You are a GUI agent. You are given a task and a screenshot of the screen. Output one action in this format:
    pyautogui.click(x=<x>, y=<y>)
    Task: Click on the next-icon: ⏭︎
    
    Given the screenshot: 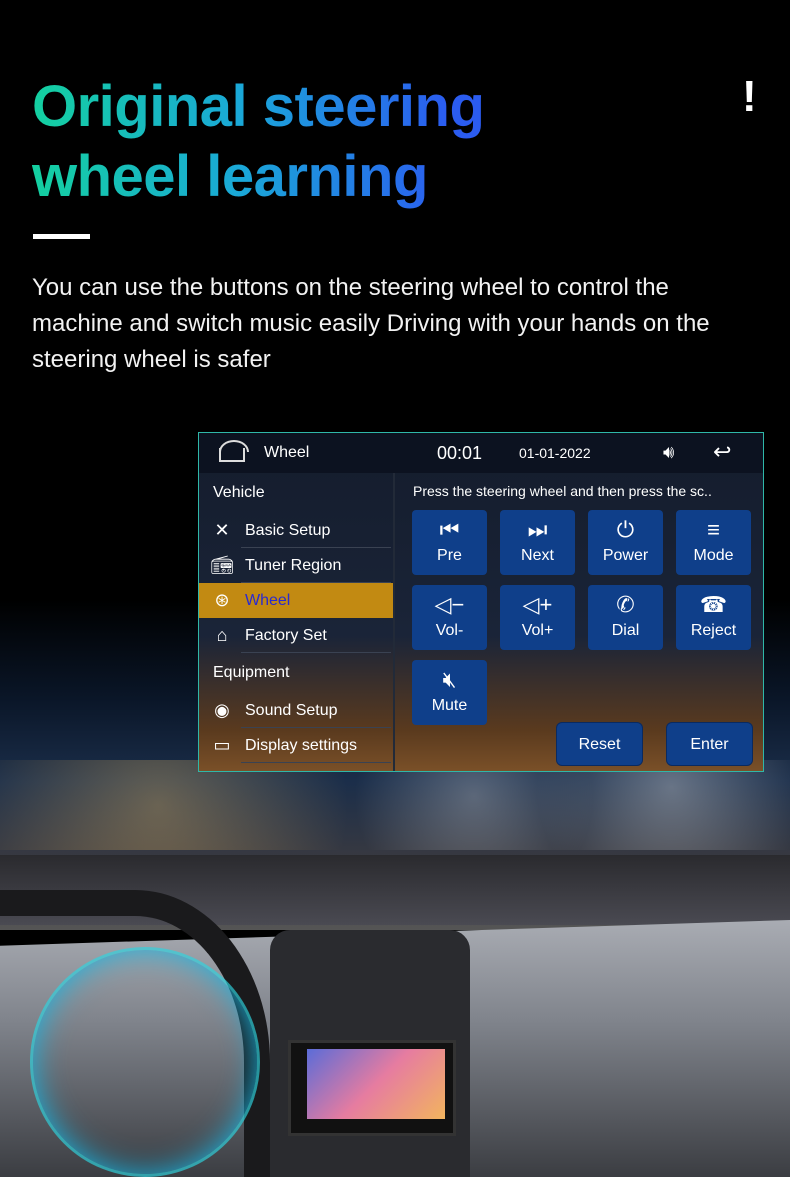 What is the action you would take?
    pyautogui.click(x=537, y=529)
    